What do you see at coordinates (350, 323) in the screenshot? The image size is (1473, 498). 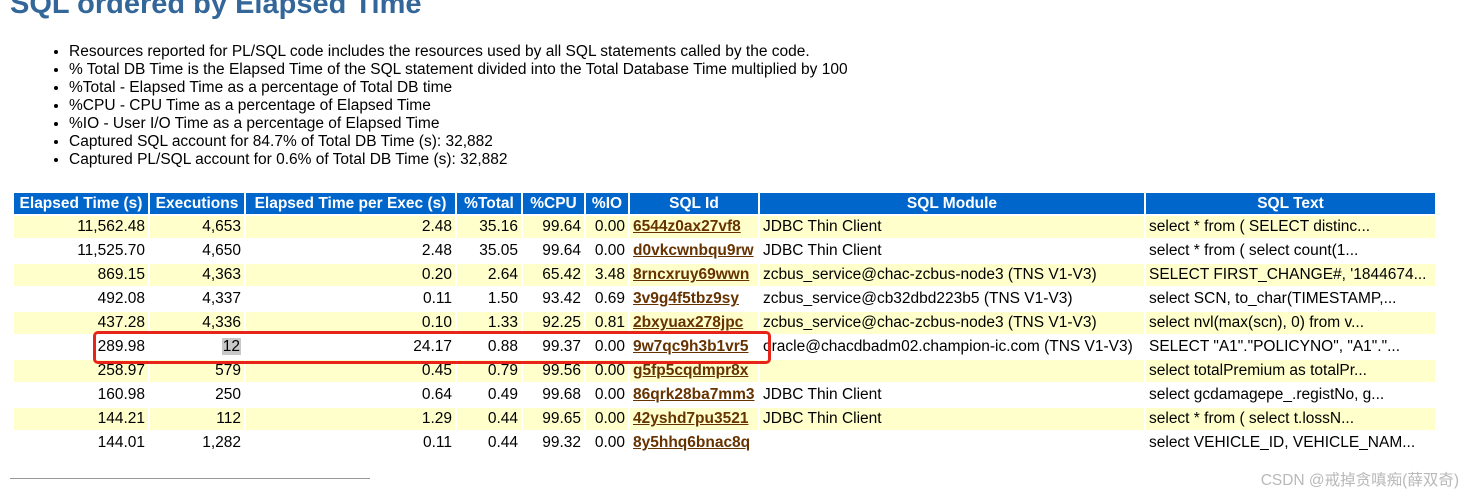 I see `cell-per-exec: 0.10` at bounding box center [350, 323].